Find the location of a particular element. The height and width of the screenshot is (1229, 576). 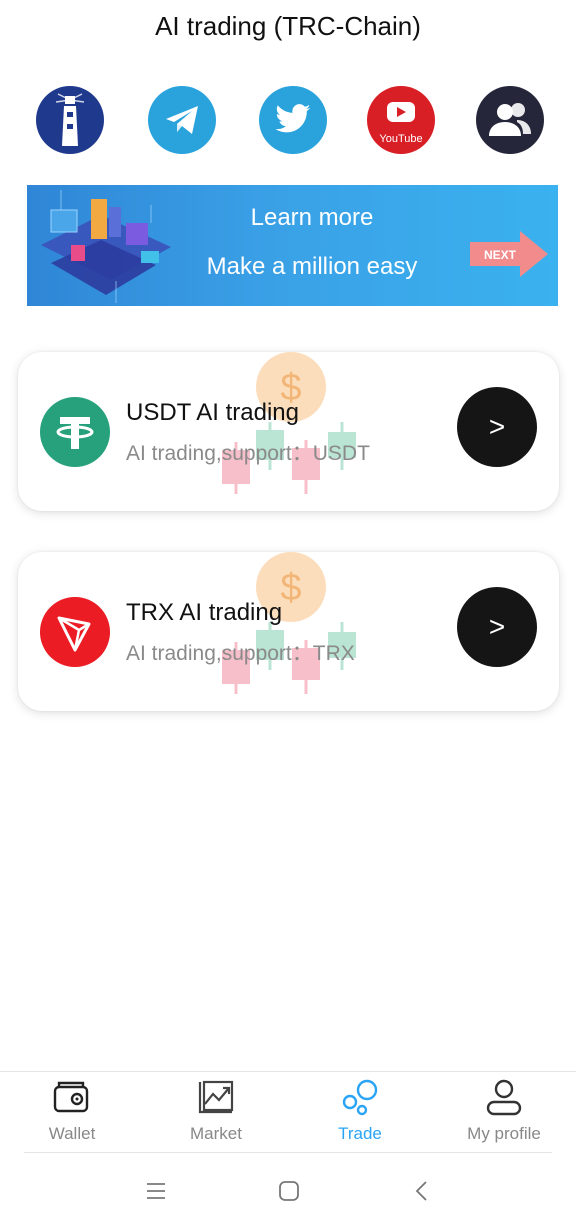

tron-icon is located at coordinates (75, 632).